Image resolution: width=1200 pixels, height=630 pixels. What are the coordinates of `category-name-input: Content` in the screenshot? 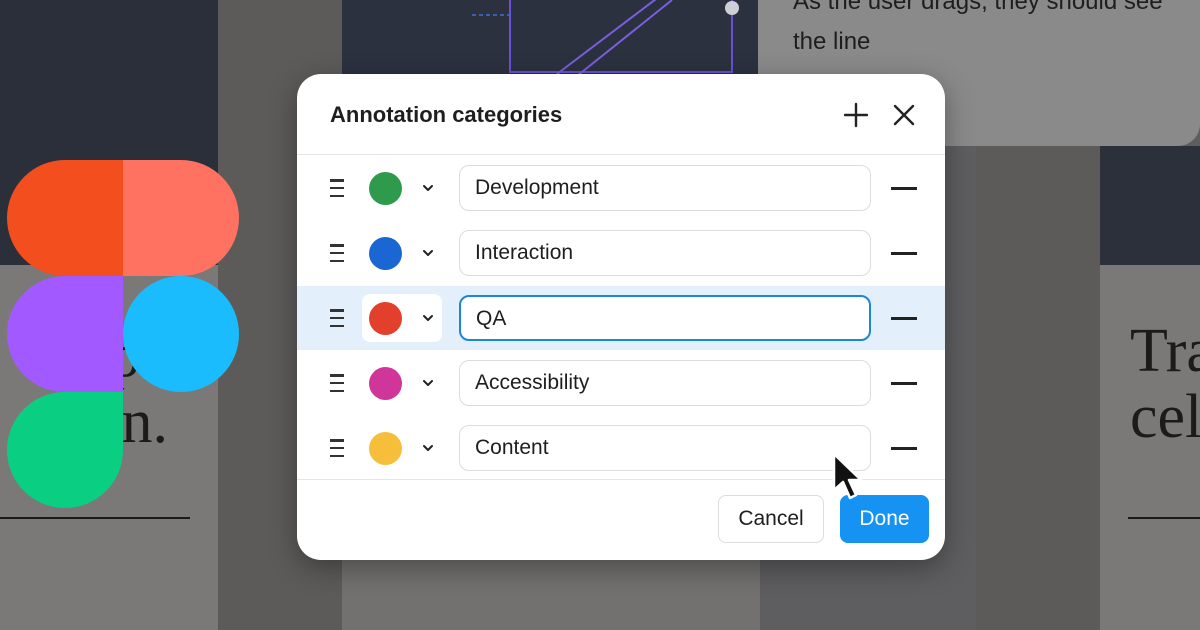 It's located at (665, 448).